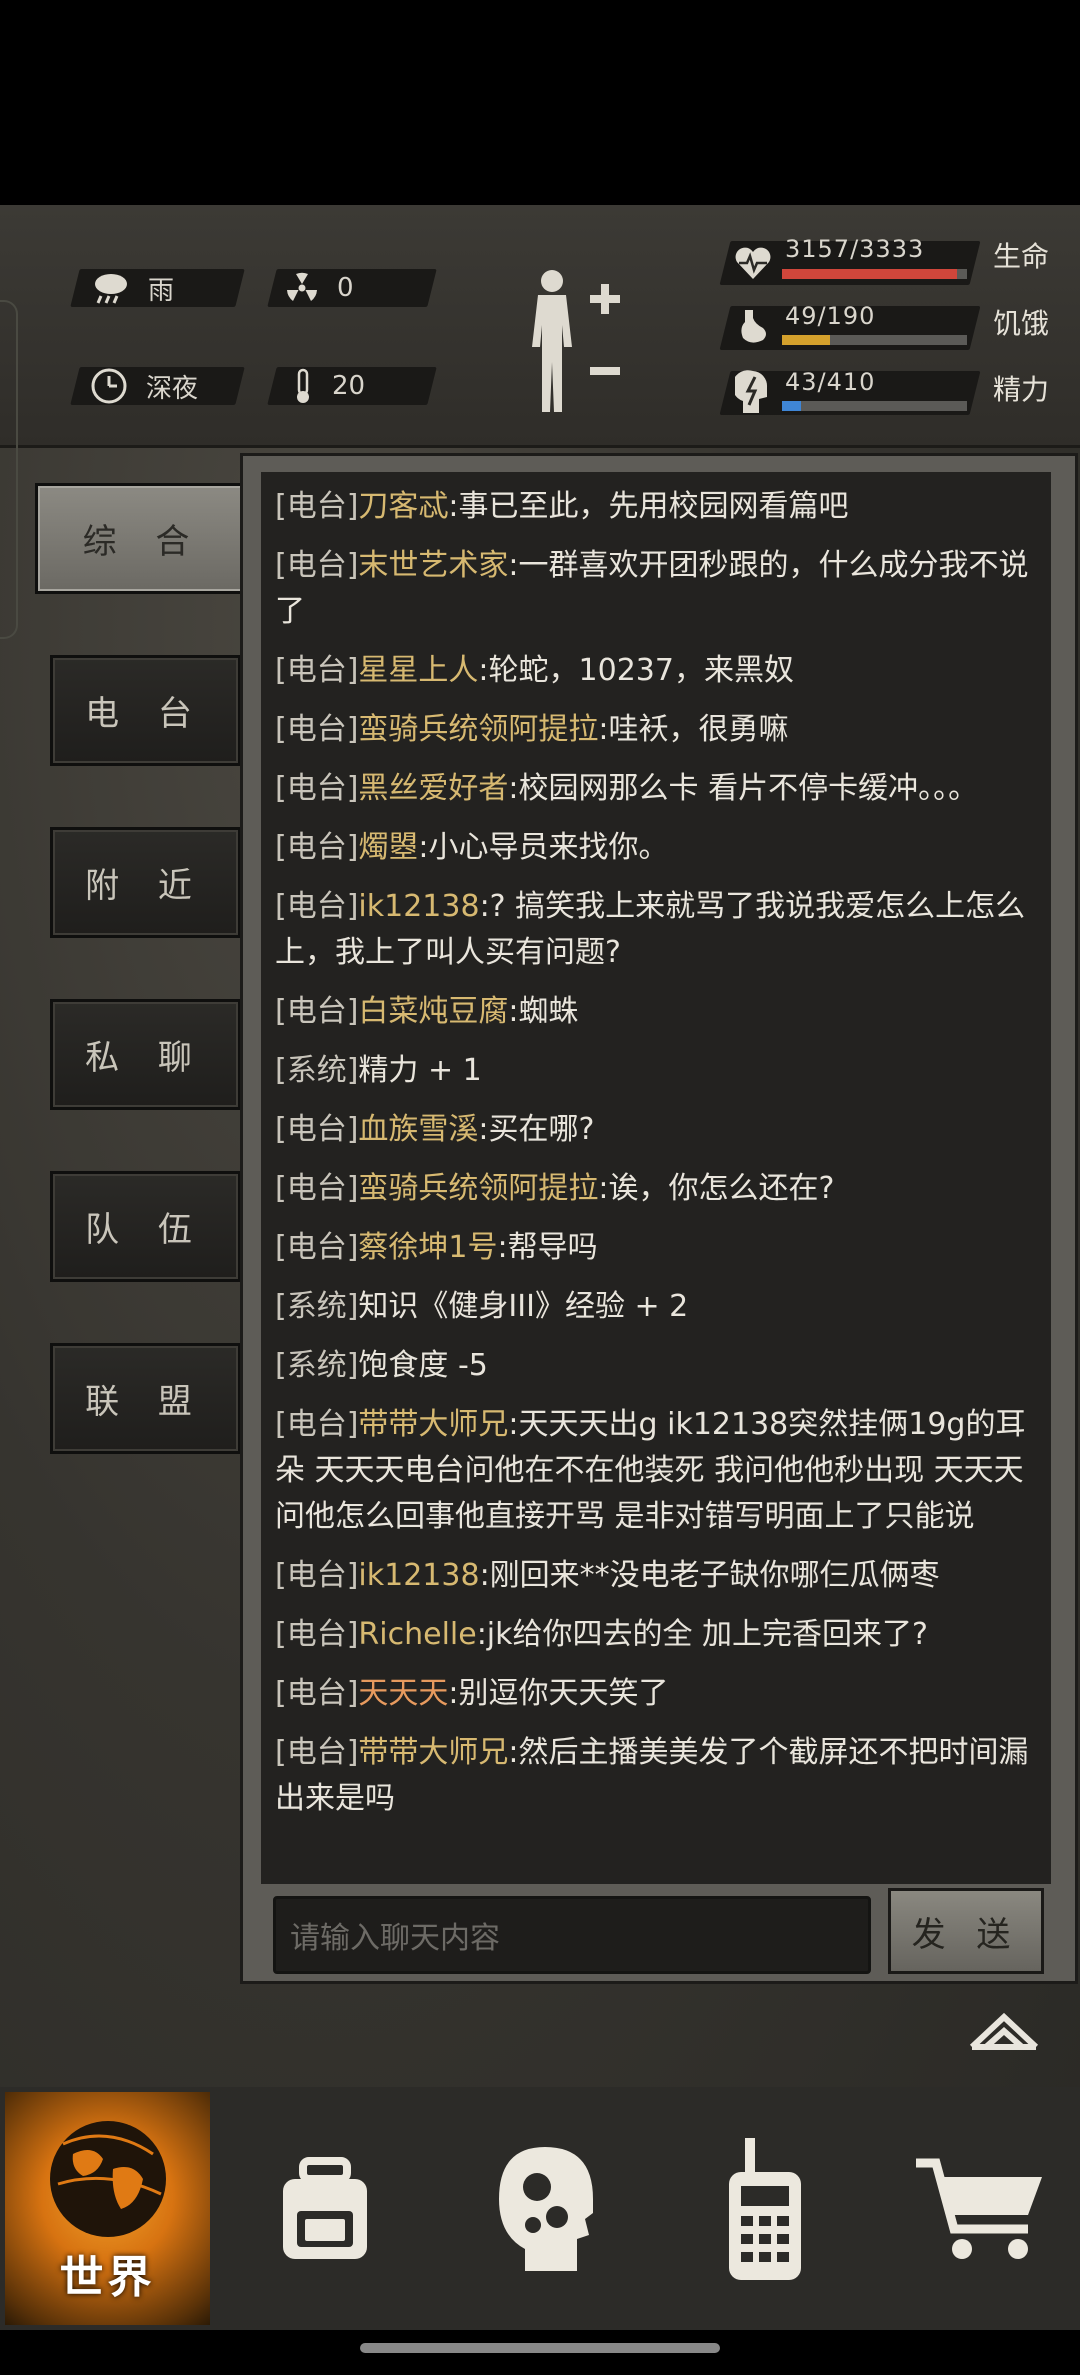 This screenshot has width=1080, height=2375. Describe the element at coordinates (403, 1693) in the screenshot. I see `chat-username: 天天天` at that location.